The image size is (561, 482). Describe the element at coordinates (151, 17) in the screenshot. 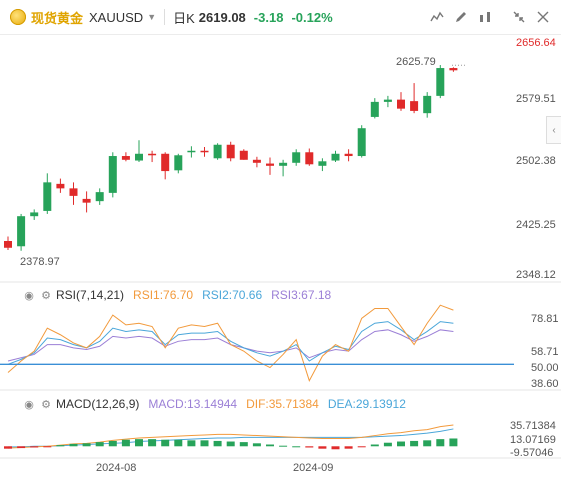

I see `chevron-down-icon: ▼` at that location.